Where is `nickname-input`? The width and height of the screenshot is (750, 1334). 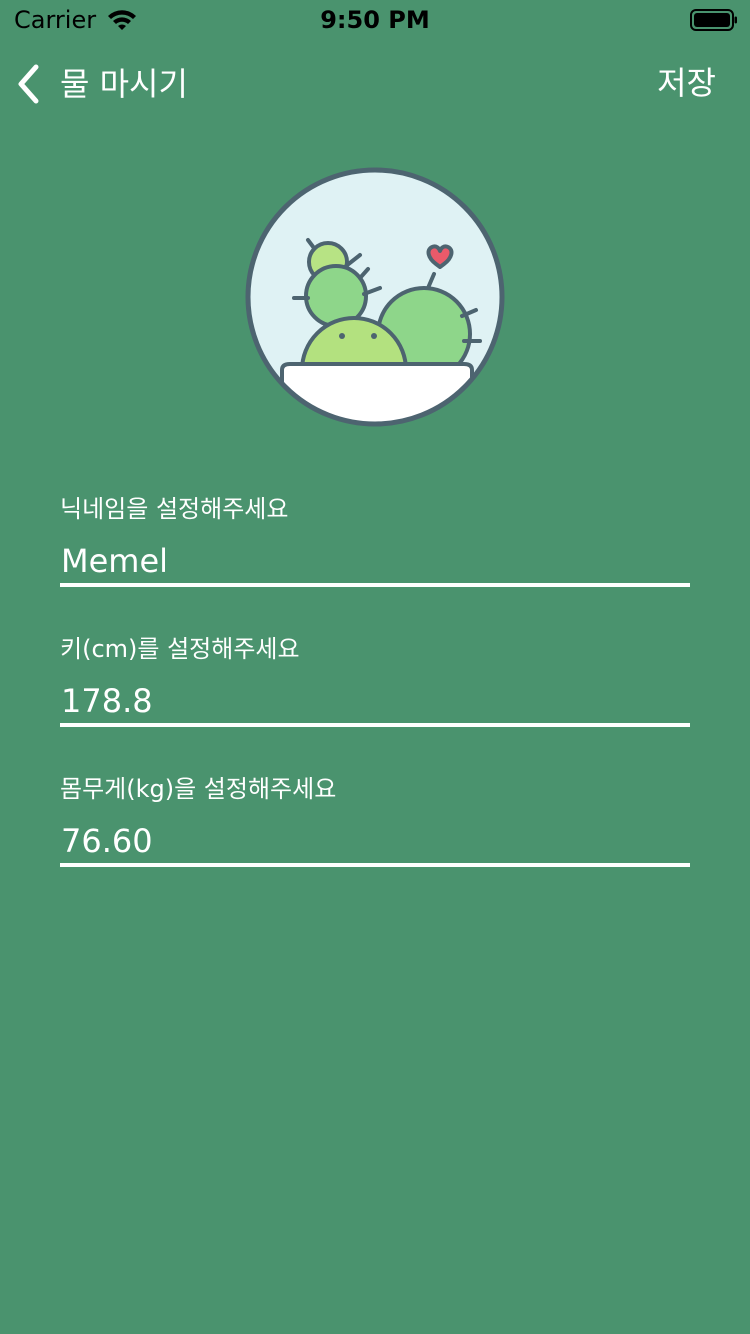
nickname-input is located at coordinates (375, 561).